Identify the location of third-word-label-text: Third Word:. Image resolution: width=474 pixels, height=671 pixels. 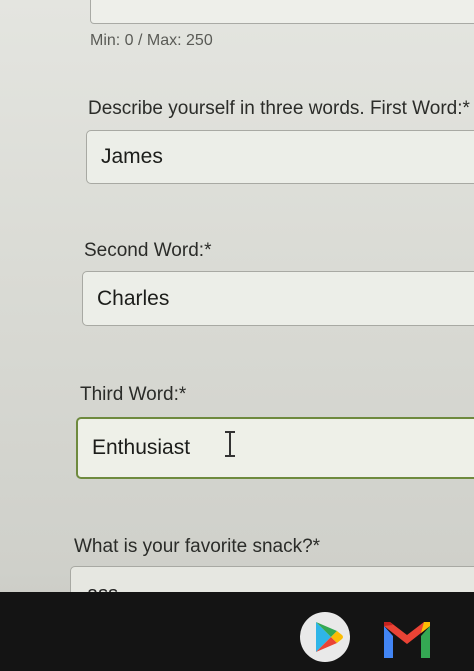
(129, 394).